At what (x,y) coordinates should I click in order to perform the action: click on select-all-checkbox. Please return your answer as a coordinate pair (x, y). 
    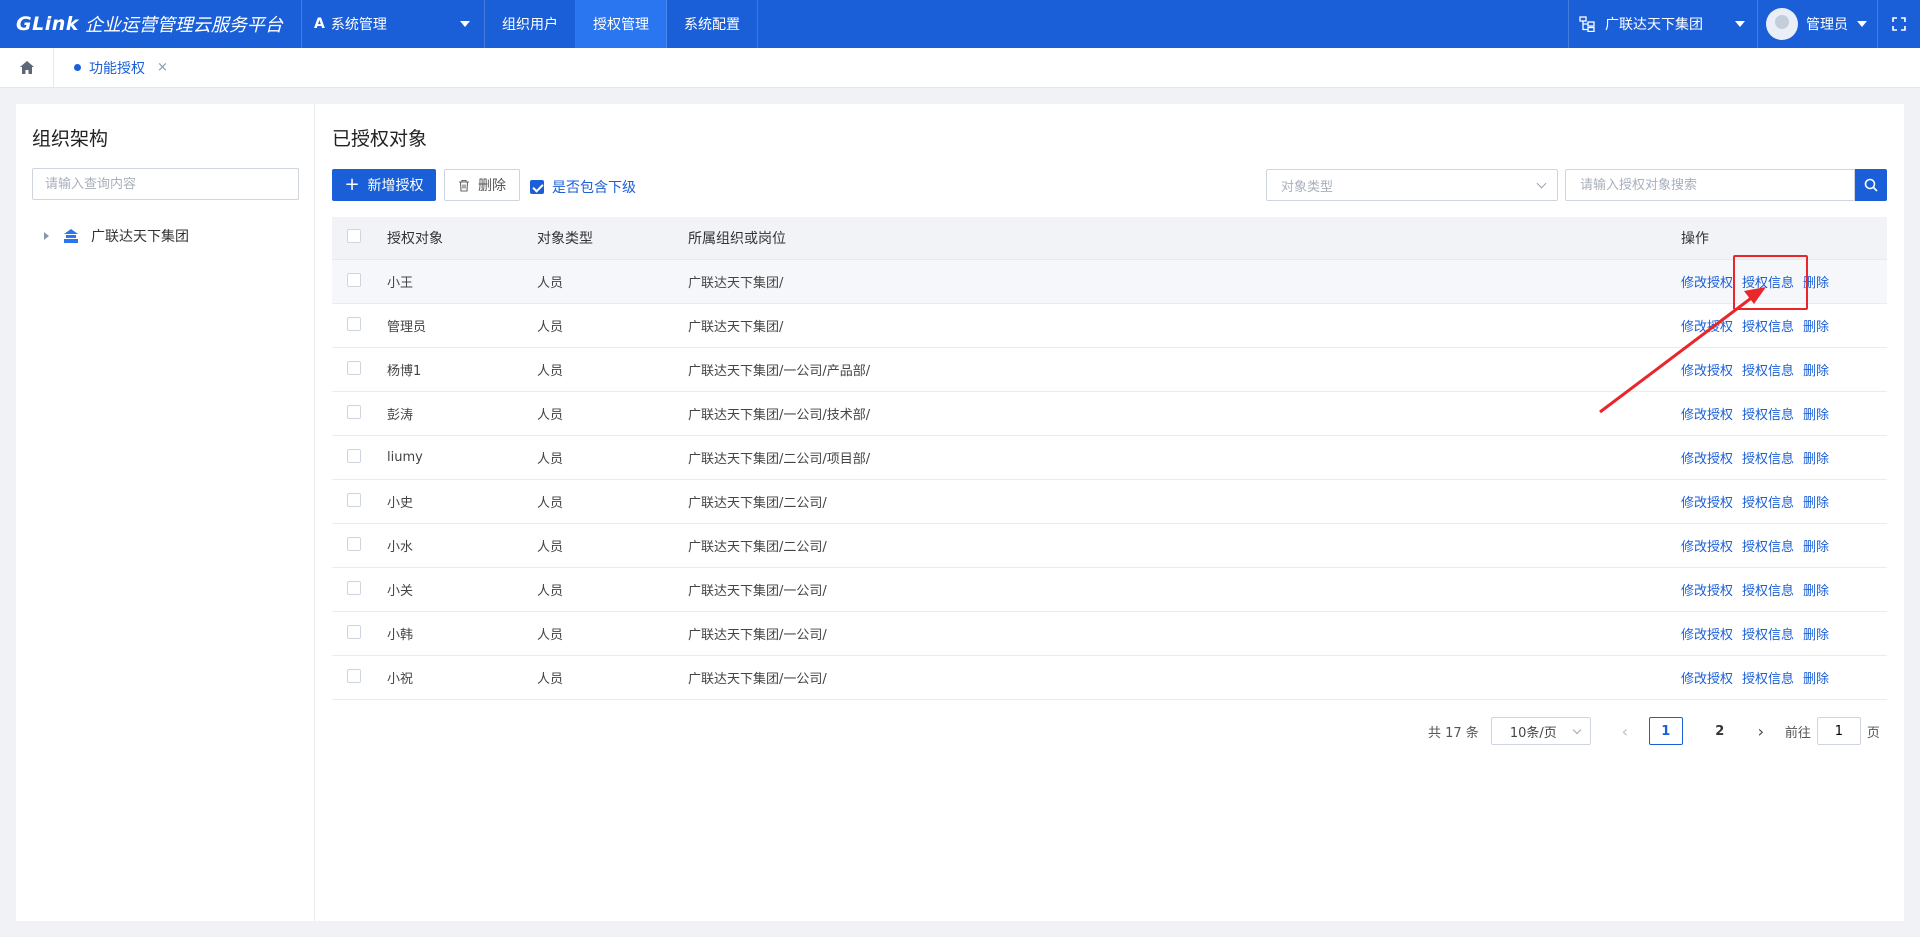
    Looking at the image, I should click on (354, 236).